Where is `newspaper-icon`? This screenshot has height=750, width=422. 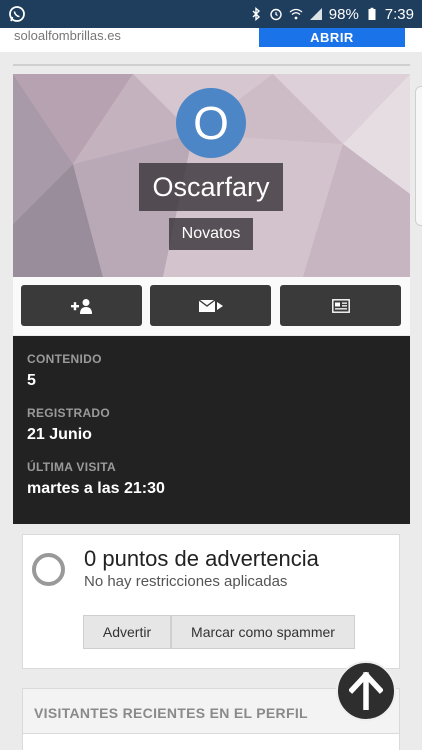 newspaper-icon is located at coordinates (340, 305).